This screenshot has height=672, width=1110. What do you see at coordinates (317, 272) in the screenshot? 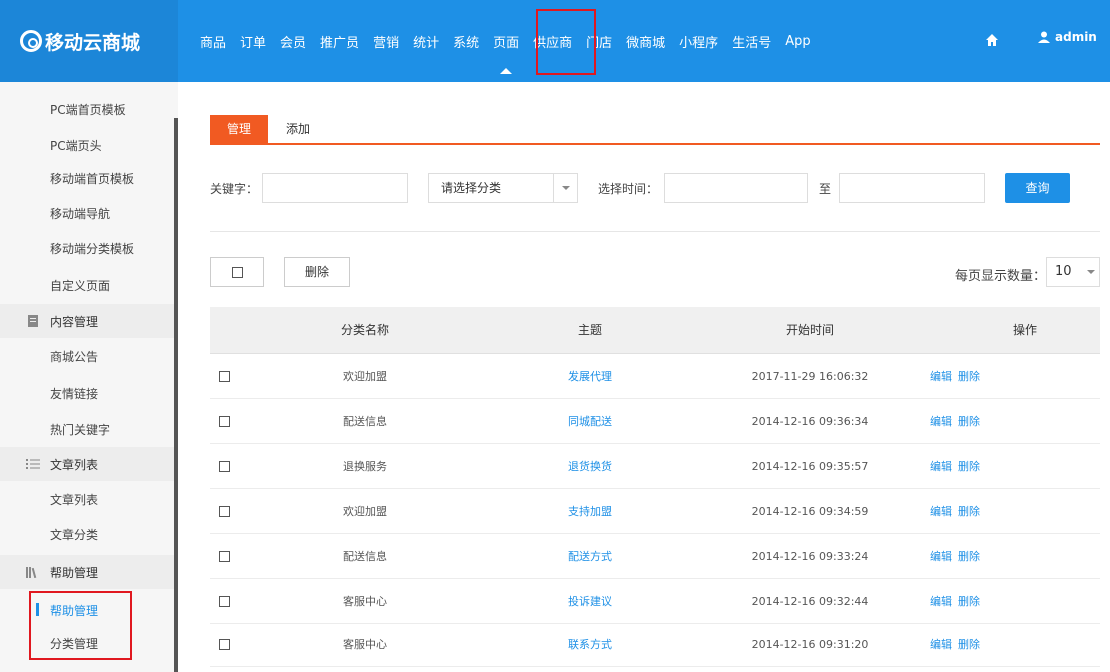
I see `delete-button: 删除` at bounding box center [317, 272].